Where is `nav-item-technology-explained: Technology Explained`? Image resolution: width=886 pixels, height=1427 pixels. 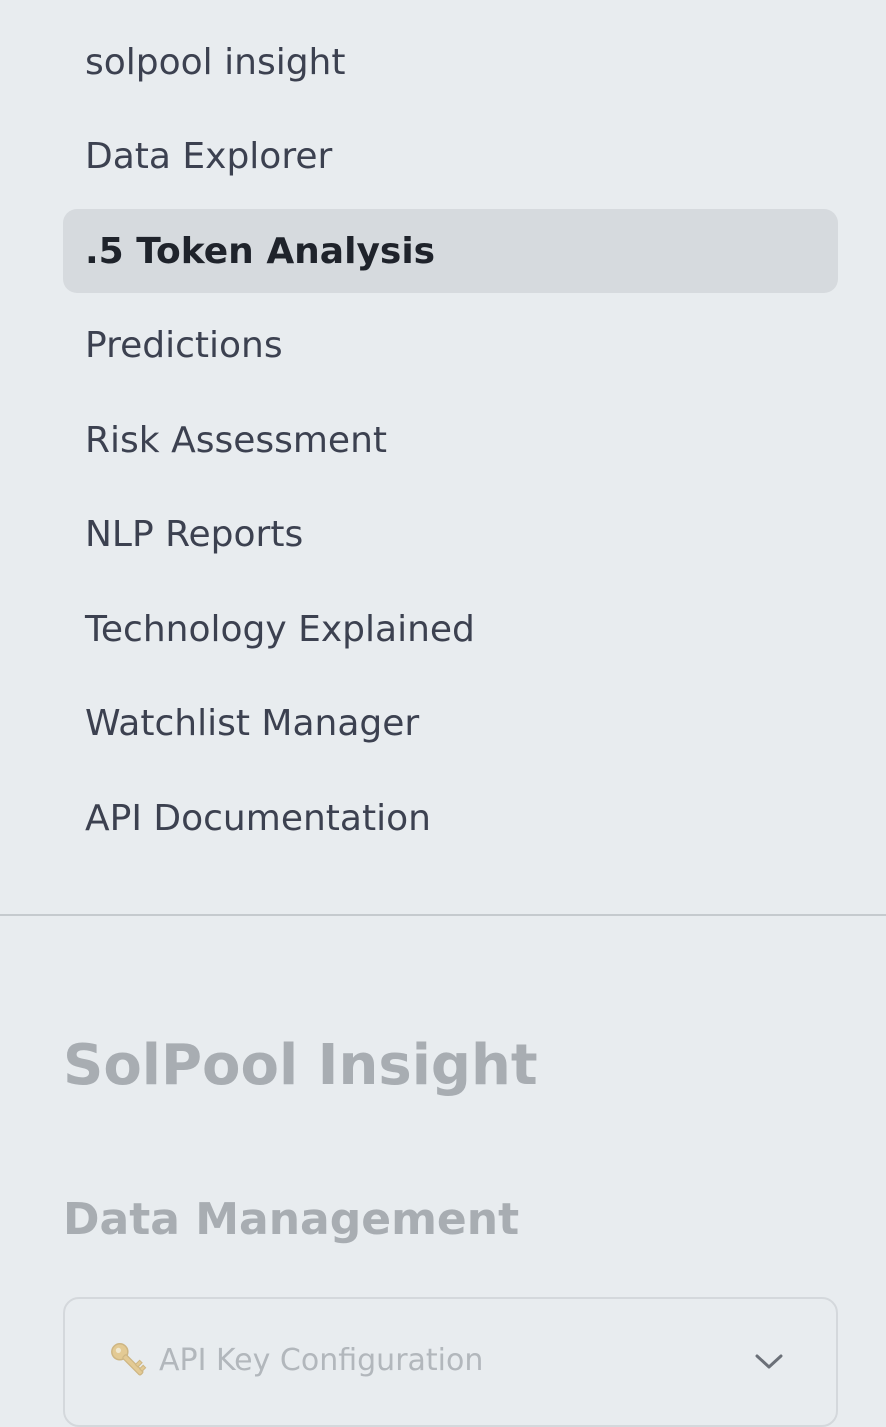
nav-item-technology-explained: Technology Explained is located at coordinates (450, 629).